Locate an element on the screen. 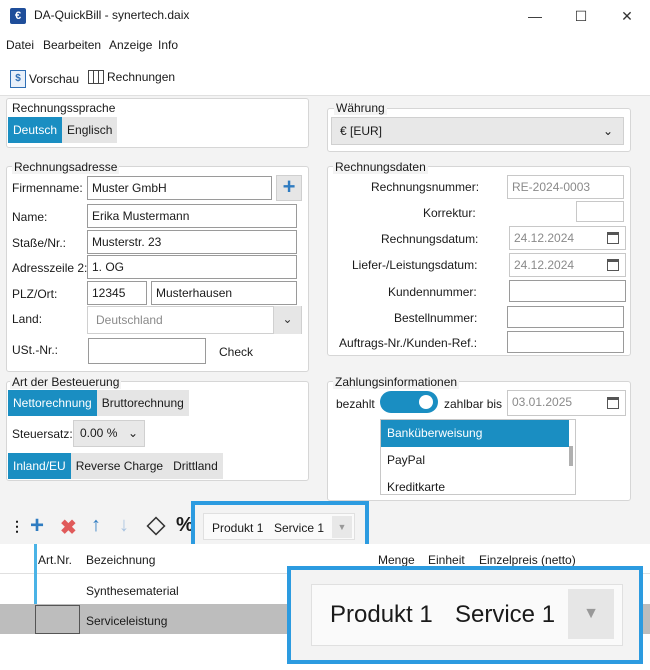 The height and width of the screenshot is (670, 650). payment-title: Zahlungsinformationen is located at coordinates (396, 382).